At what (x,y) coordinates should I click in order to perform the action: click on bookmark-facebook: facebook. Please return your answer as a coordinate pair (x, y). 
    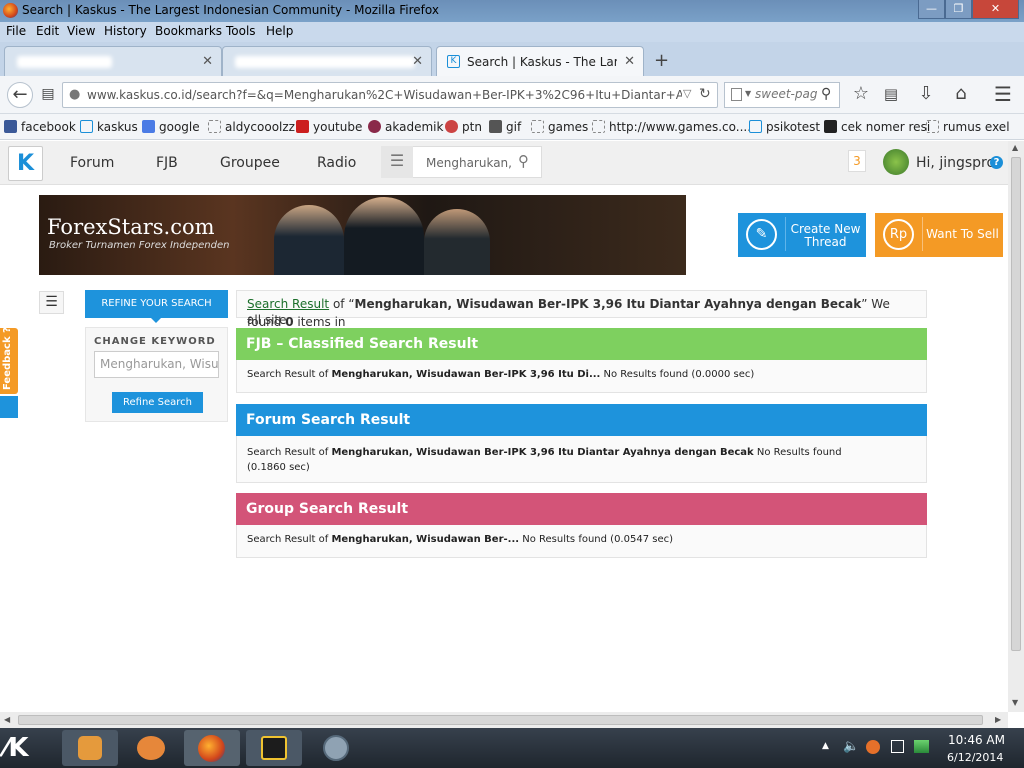
    Looking at the image, I should click on (40, 127).